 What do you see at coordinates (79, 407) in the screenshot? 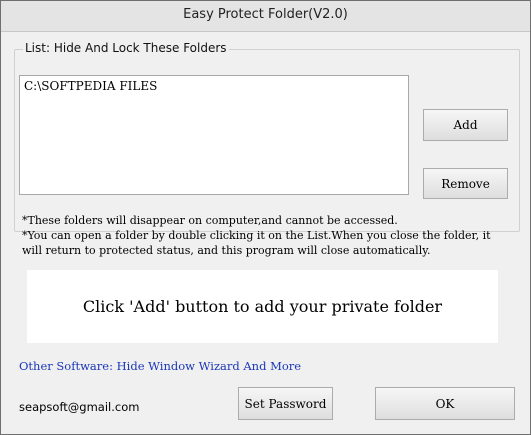
I see `contact-email: seapsoft@gmail.com` at bounding box center [79, 407].